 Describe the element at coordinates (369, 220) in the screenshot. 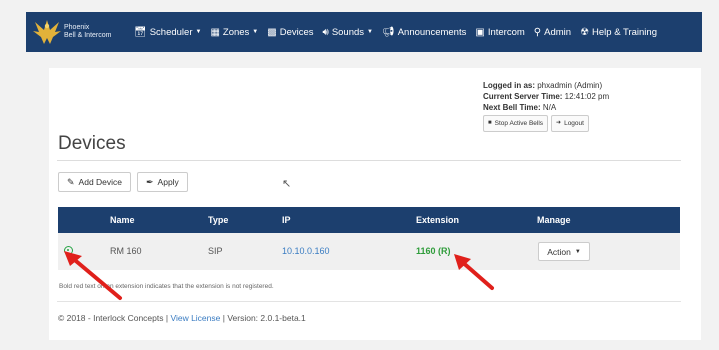

I see `table-header: Name Type IP Extension Manage` at that location.